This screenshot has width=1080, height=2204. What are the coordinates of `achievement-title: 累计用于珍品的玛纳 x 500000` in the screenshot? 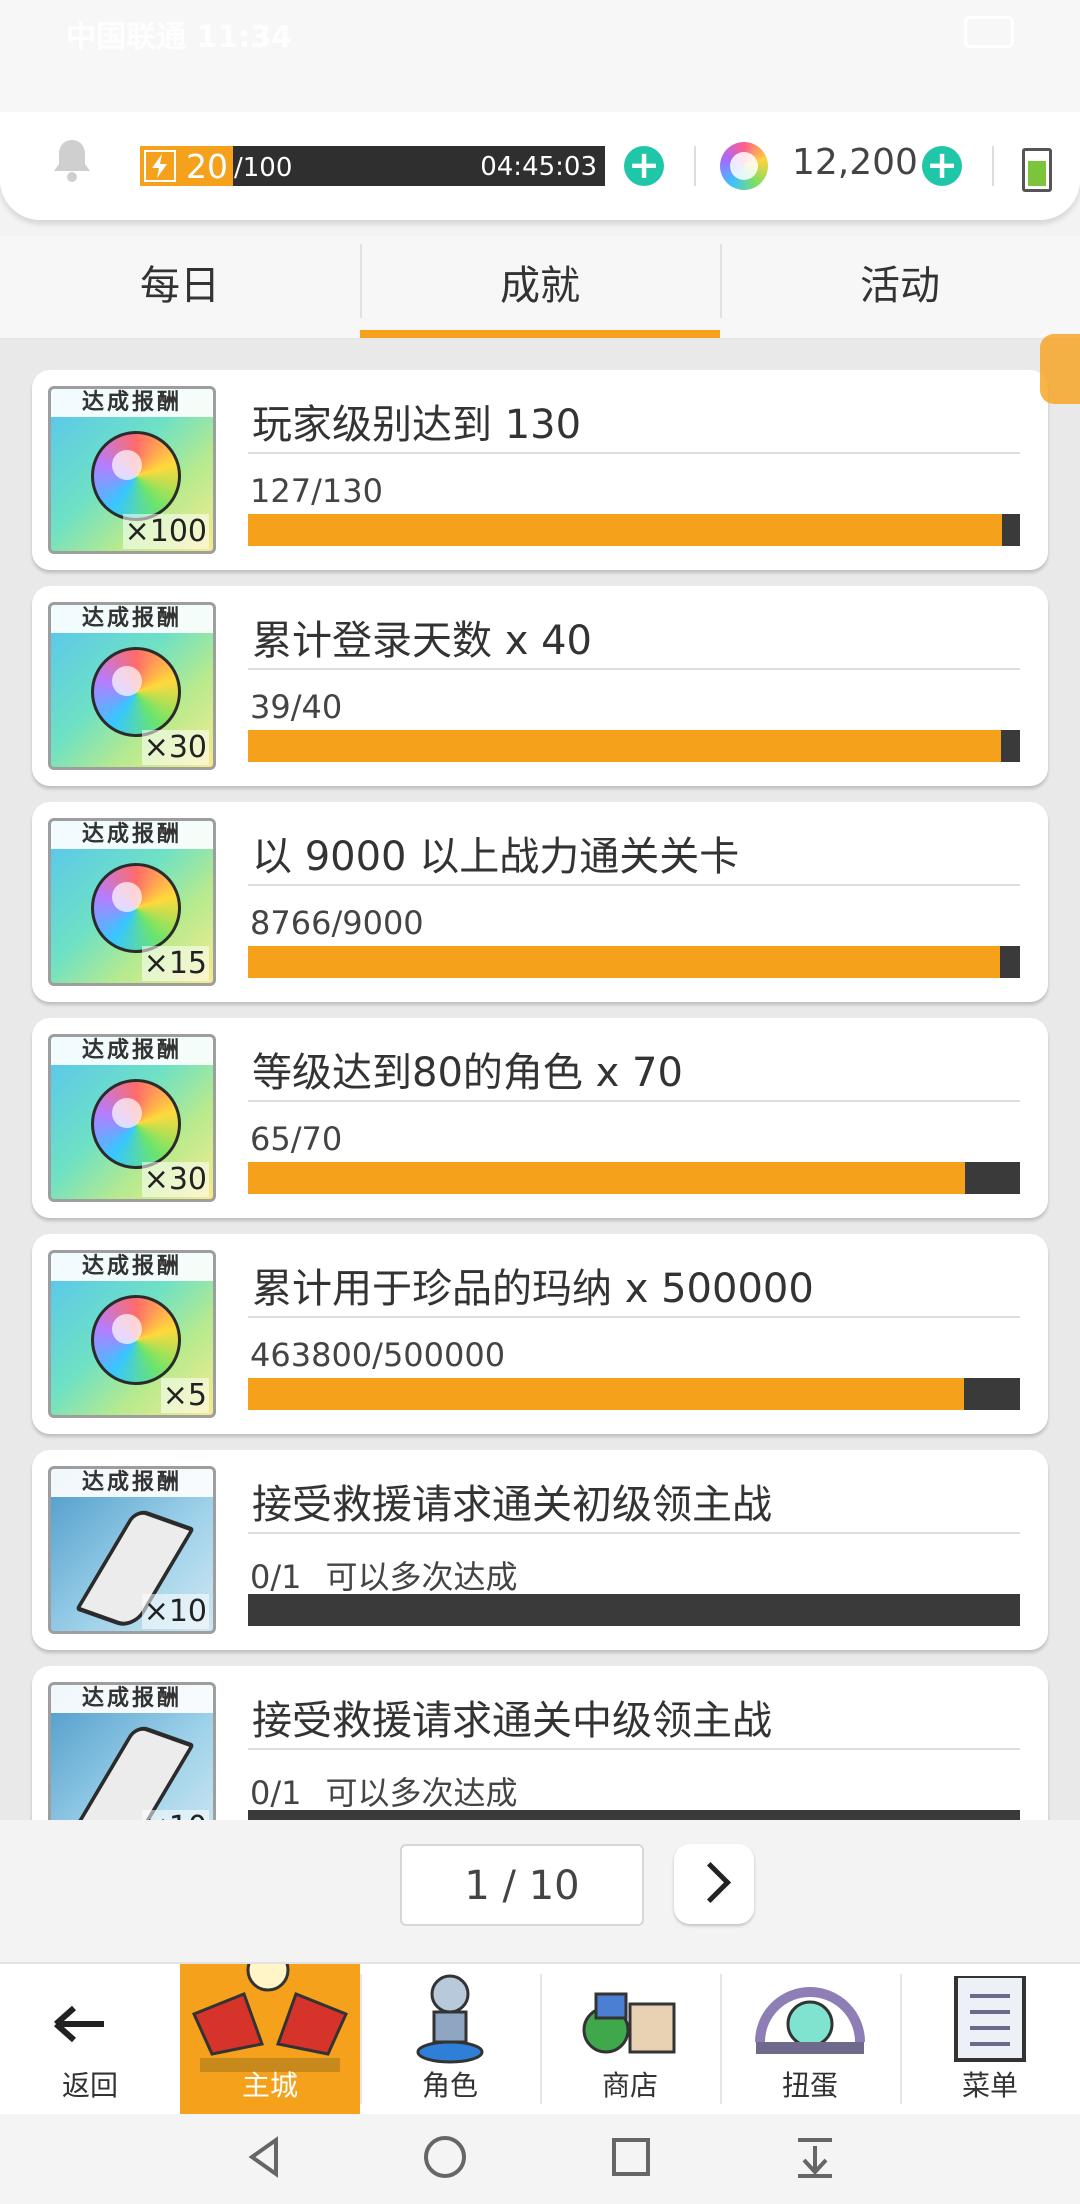 It's located at (533, 1289).